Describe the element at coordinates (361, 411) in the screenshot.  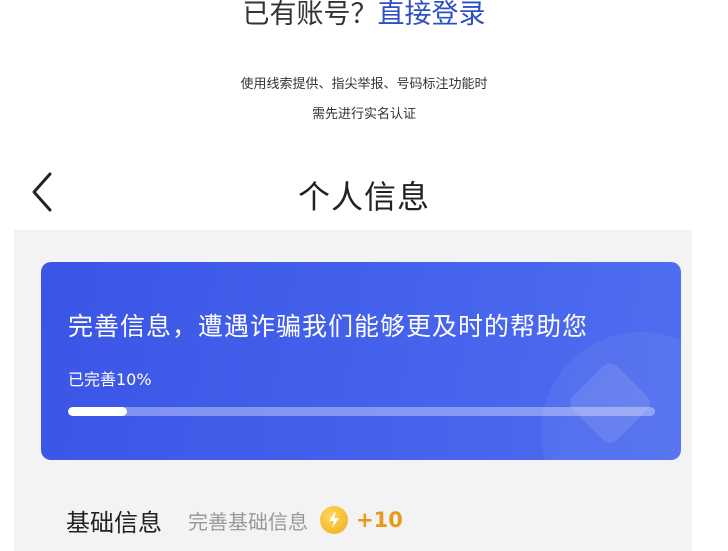
I see `completion-progress-bar` at that location.